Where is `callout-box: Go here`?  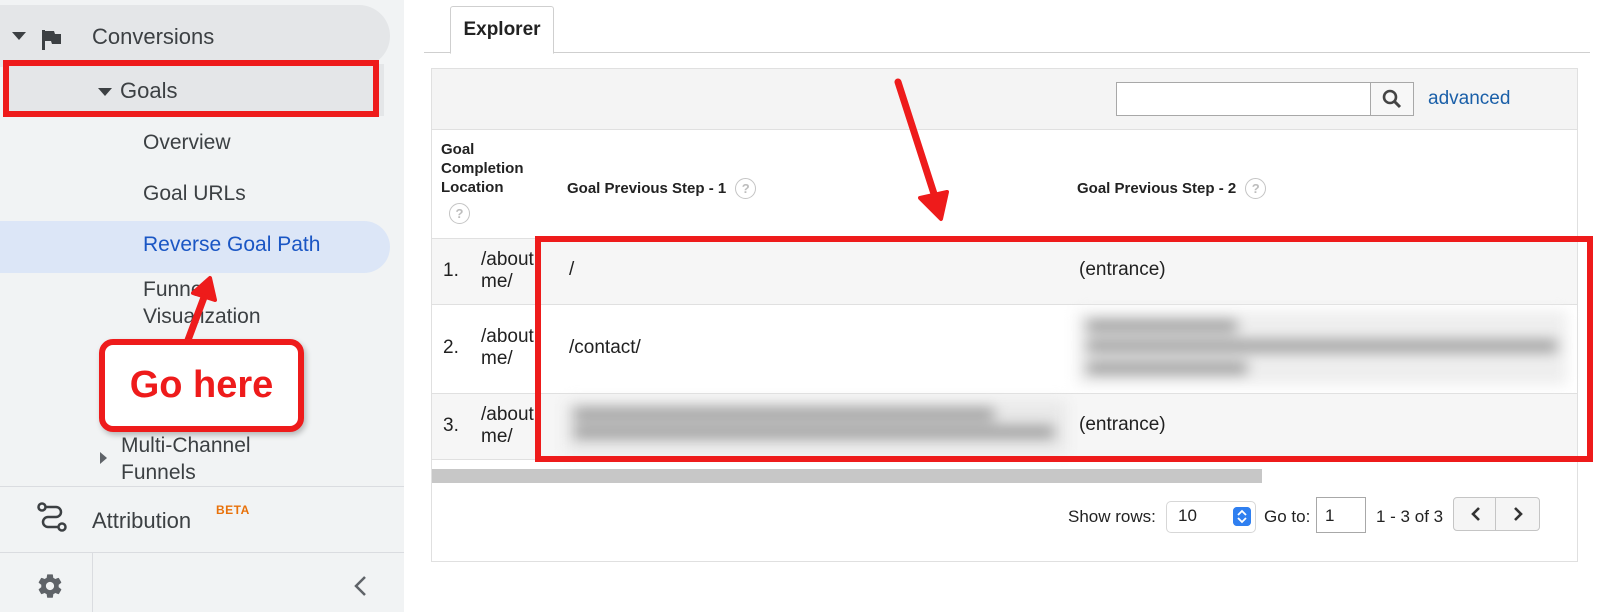 callout-box: Go here is located at coordinates (201, 385).